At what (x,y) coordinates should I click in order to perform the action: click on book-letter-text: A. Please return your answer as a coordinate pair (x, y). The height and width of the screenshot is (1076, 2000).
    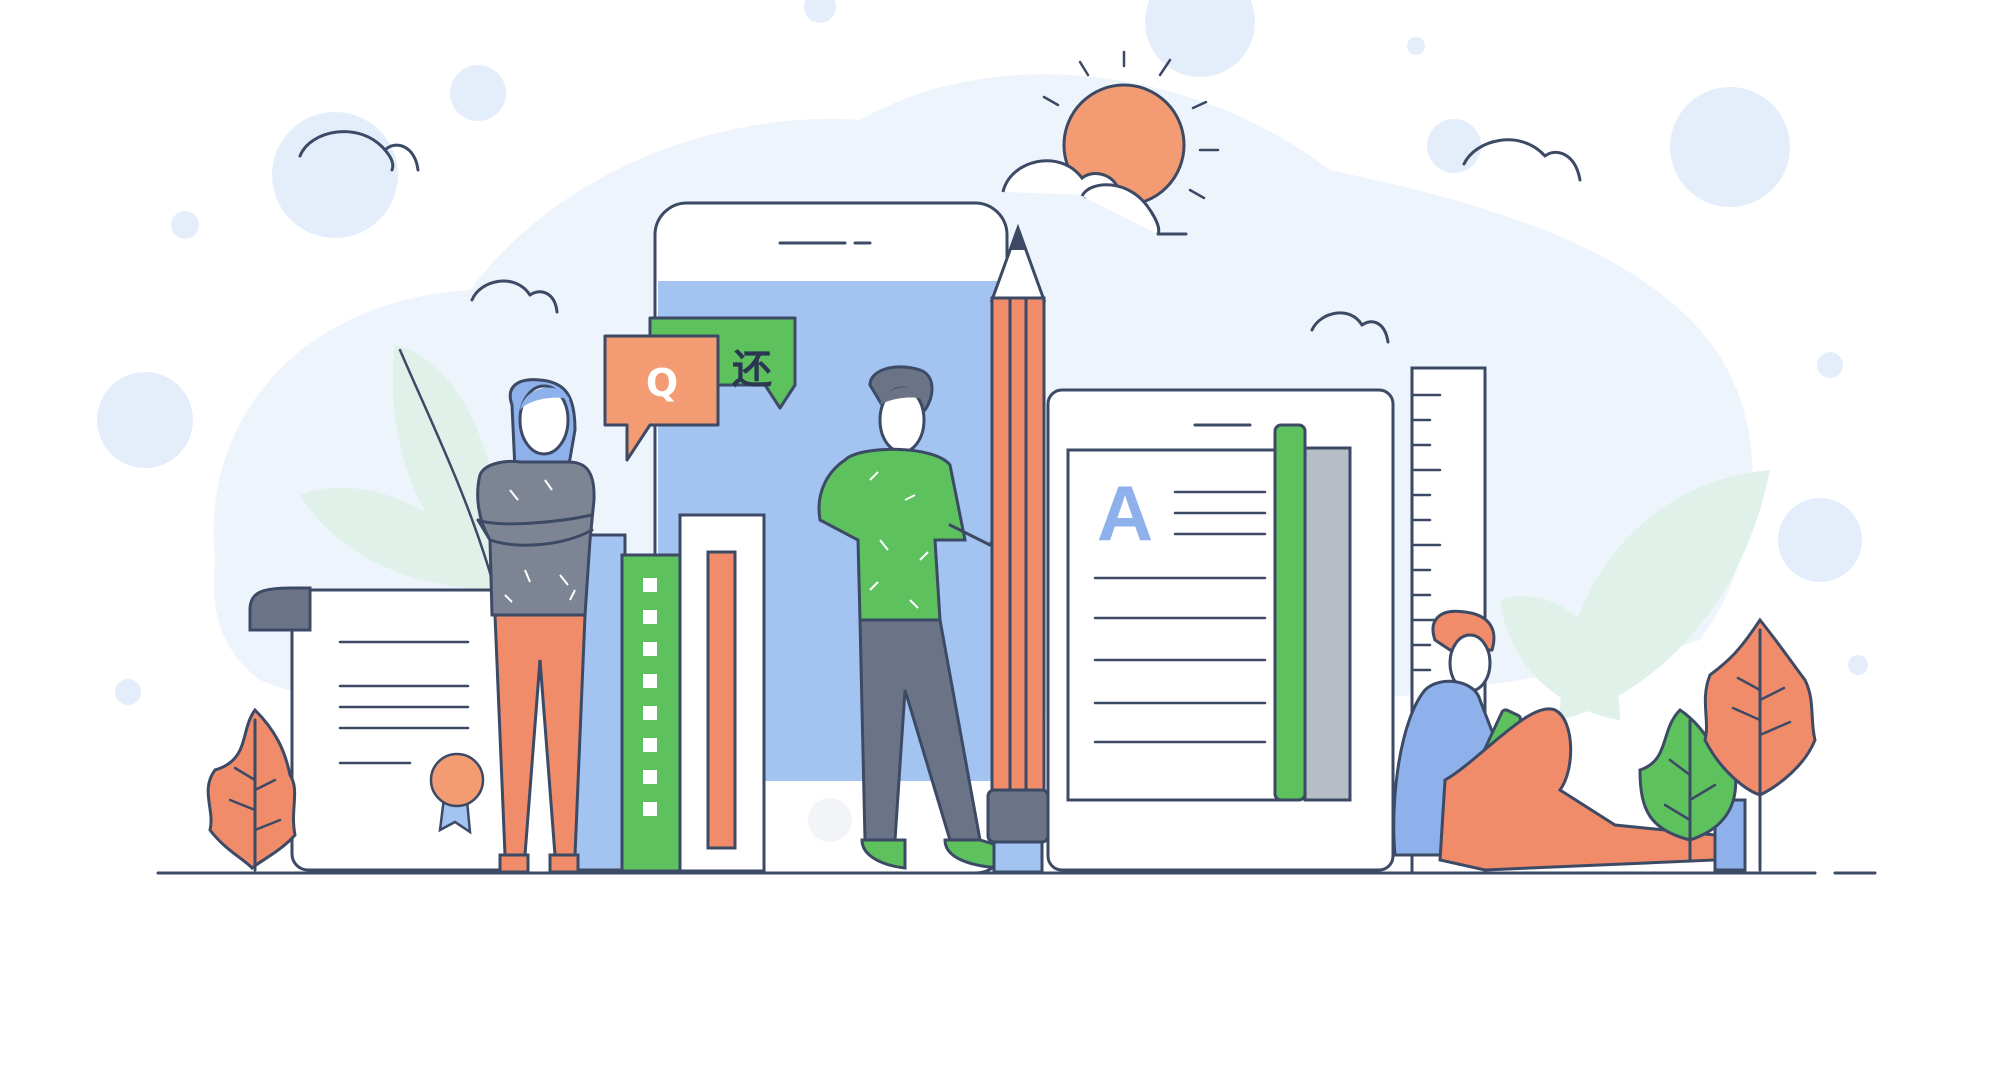
    Looking at the image, I should click on (1125, 513).